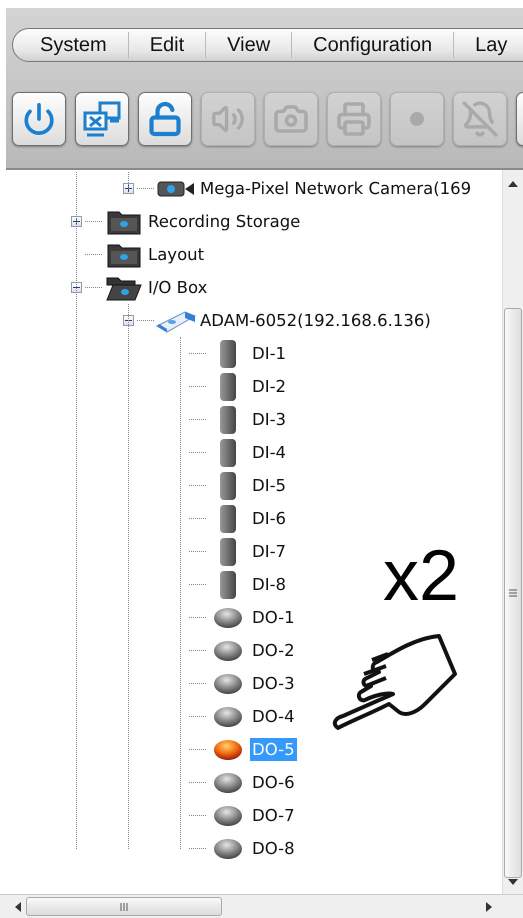 This screenshot has height=918, width=523. What do you see at coordinates (273, 716) in the screenshot?
I see `tree-item: DO-4` at bounding box center [273, 716].